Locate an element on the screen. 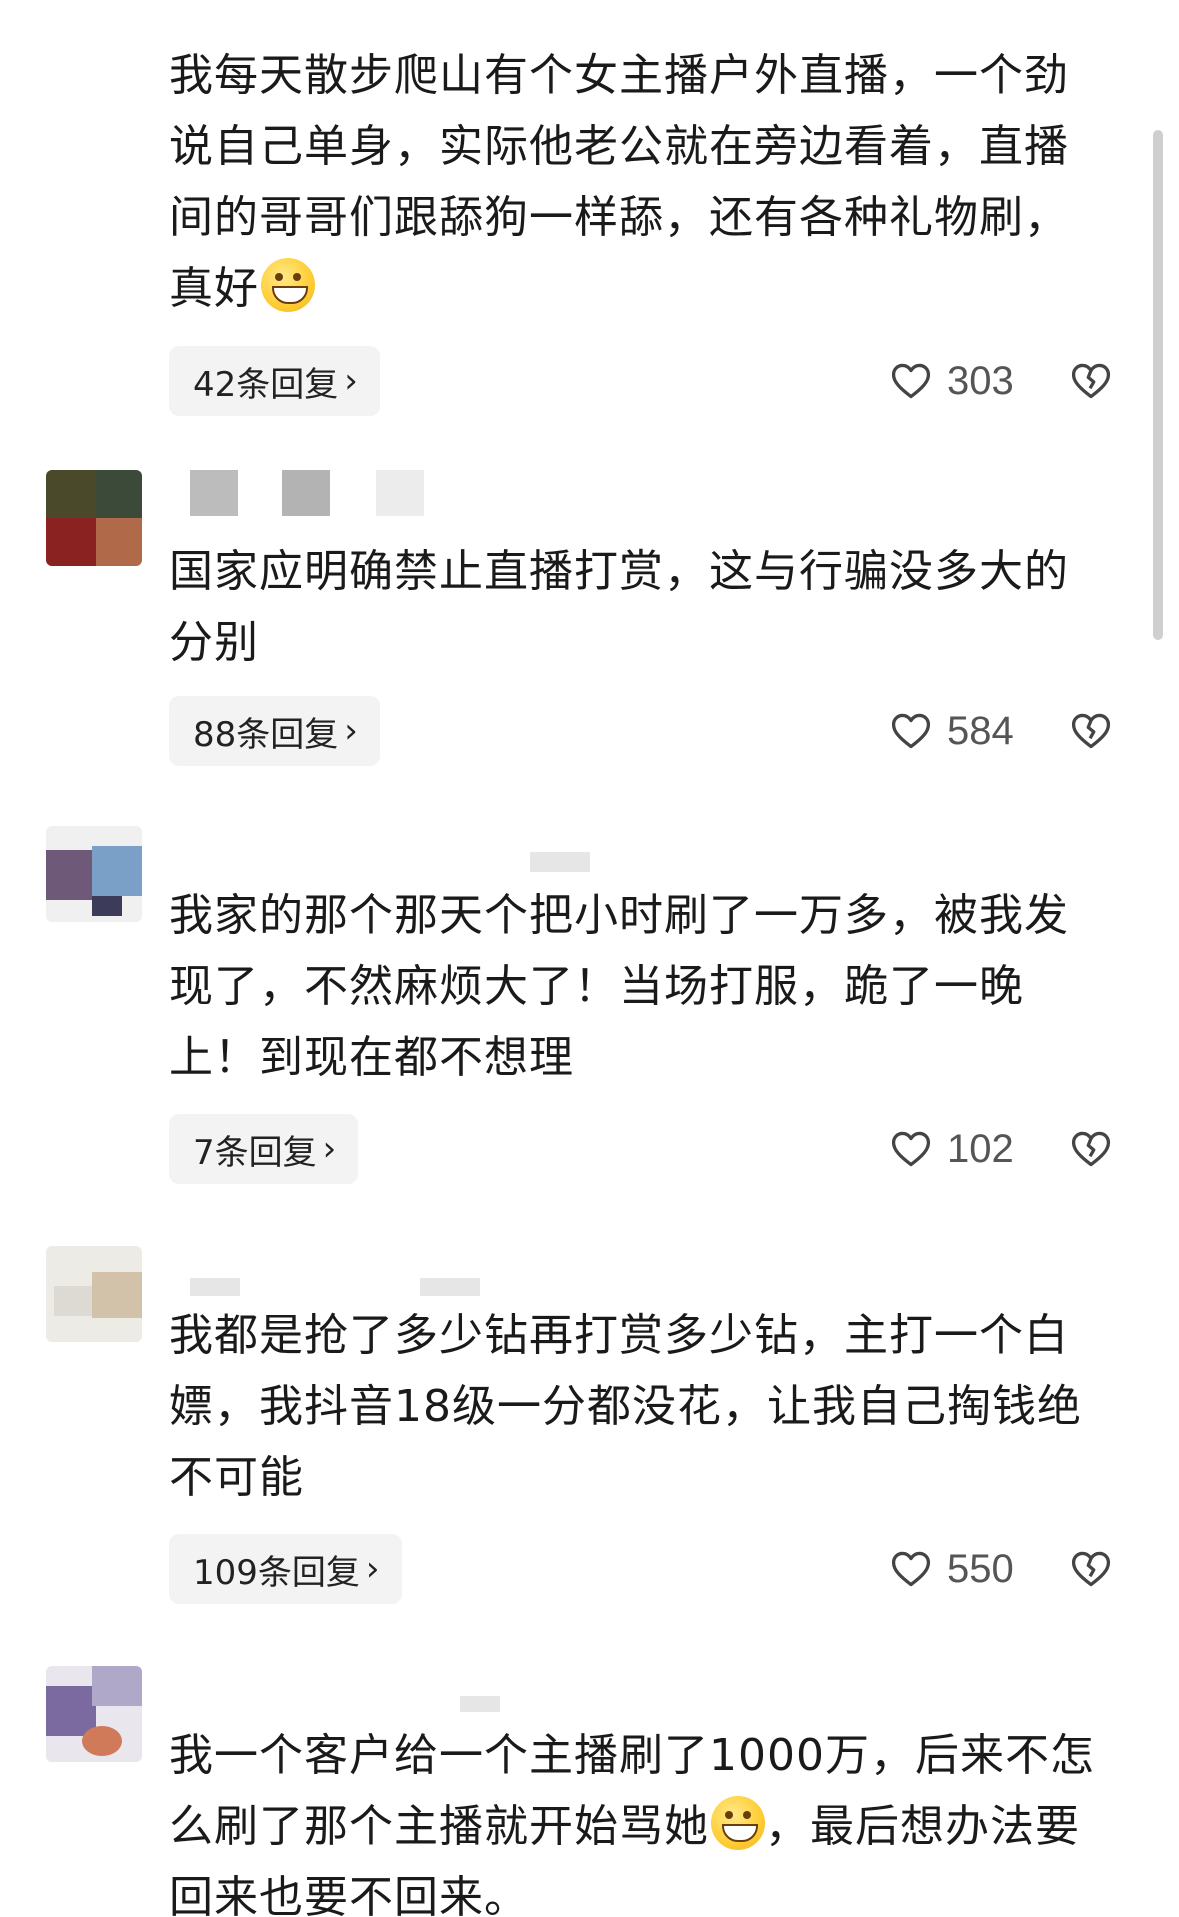 The width and height of the screenshot is (1179, 1917). like-count: 303 is located at coordinates (980, 380).